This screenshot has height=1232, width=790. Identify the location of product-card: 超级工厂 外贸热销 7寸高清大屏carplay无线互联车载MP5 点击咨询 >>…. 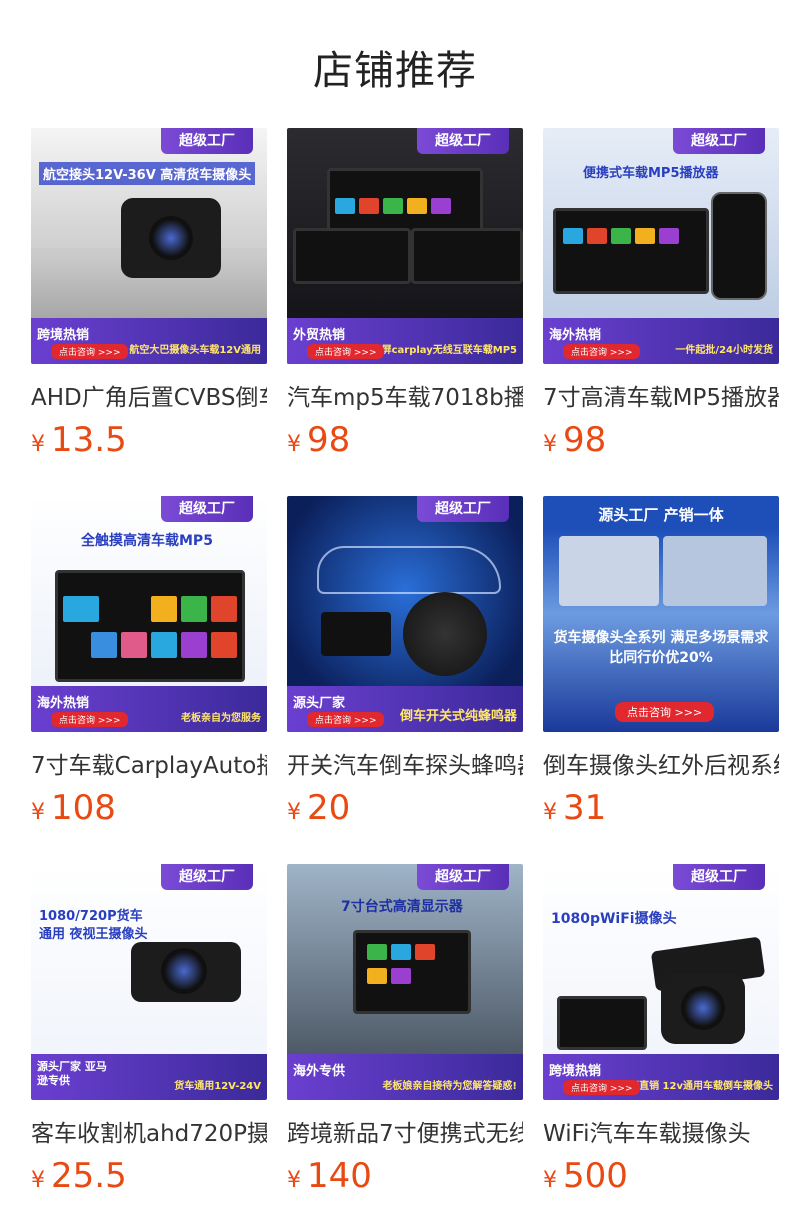
(405, 294).